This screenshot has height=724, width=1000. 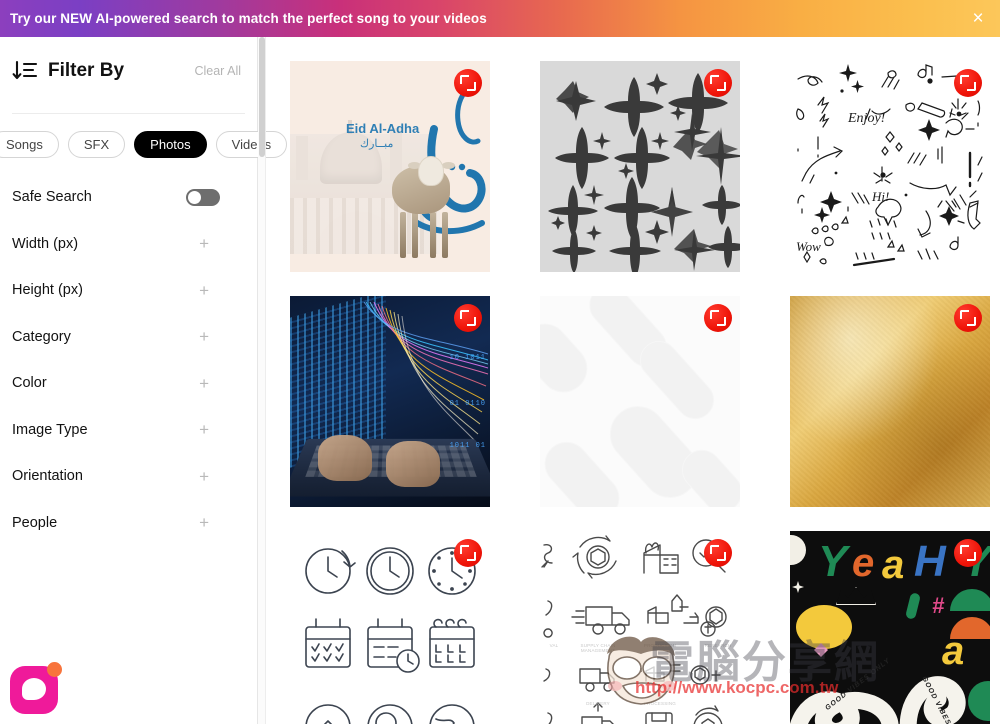 I want to click on filter-label-width: Width (px), so click(x=45, y=243).